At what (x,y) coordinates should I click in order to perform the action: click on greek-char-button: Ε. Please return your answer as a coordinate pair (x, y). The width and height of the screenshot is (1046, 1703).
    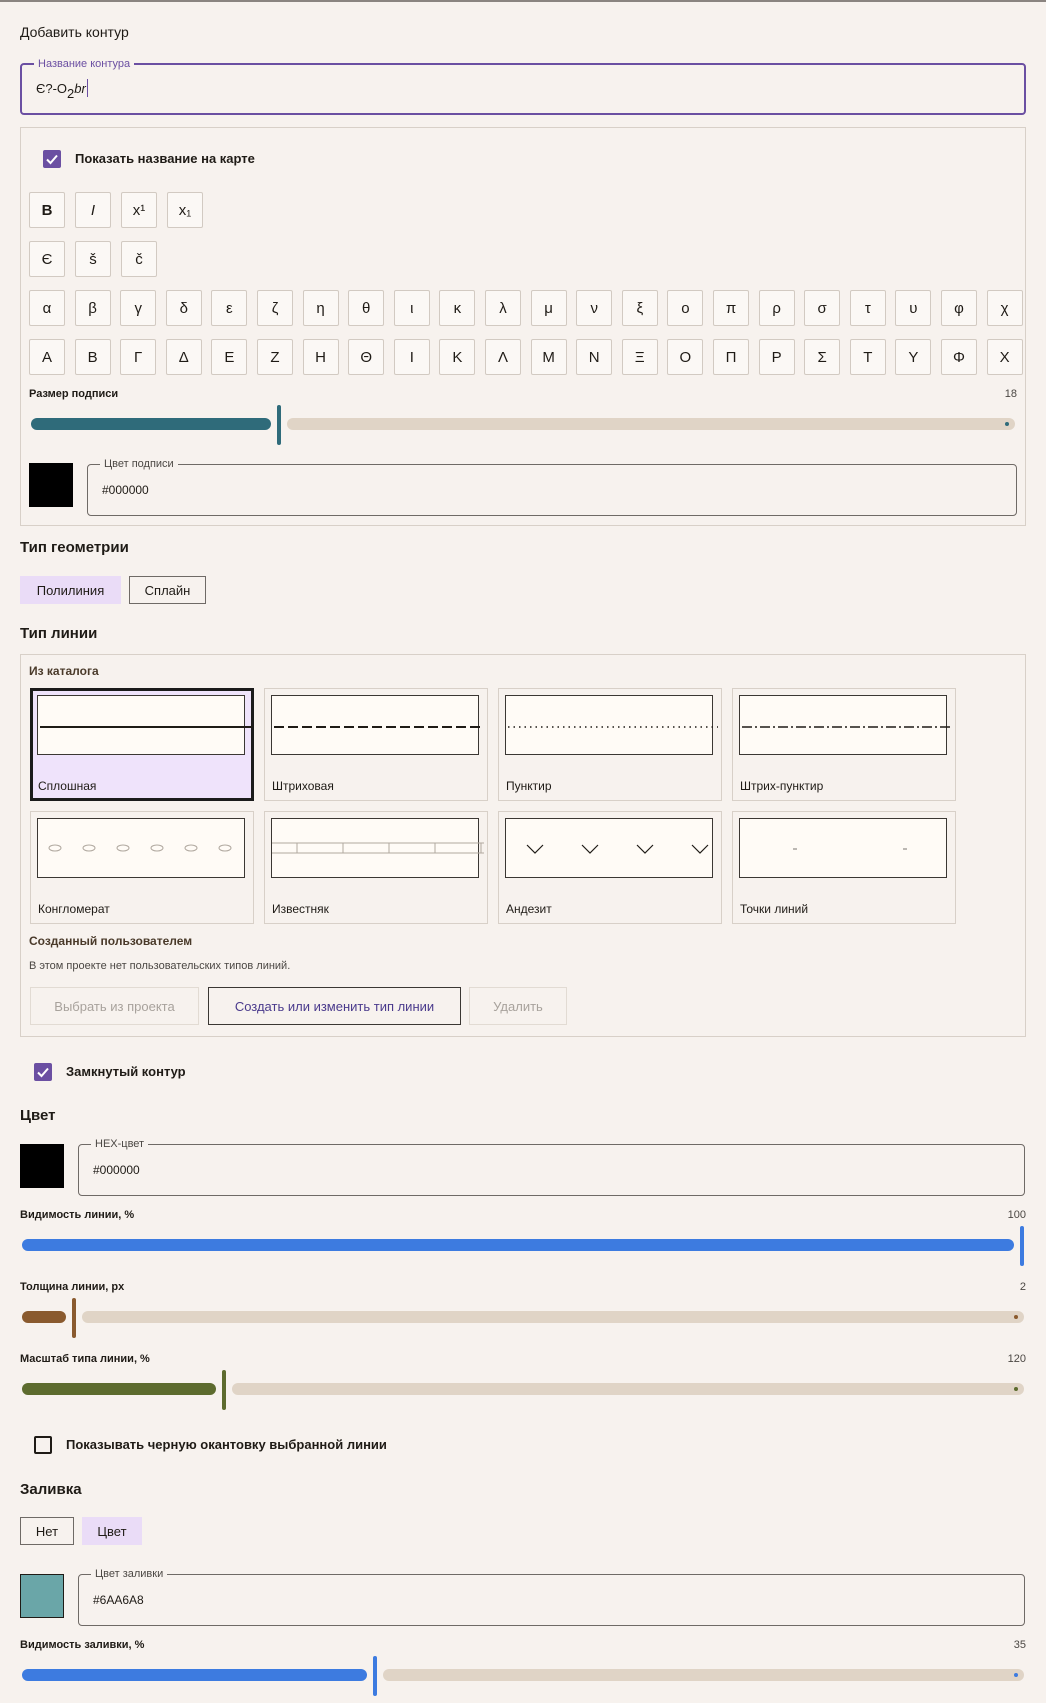
    Looking at the image, I should click on (229, 357).